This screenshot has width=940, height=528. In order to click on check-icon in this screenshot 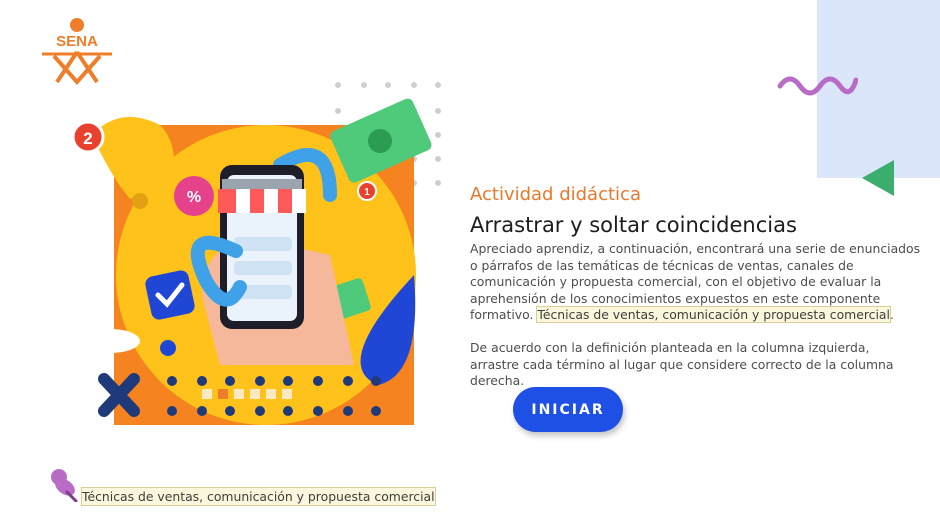, I will do `click(170, 295)`.